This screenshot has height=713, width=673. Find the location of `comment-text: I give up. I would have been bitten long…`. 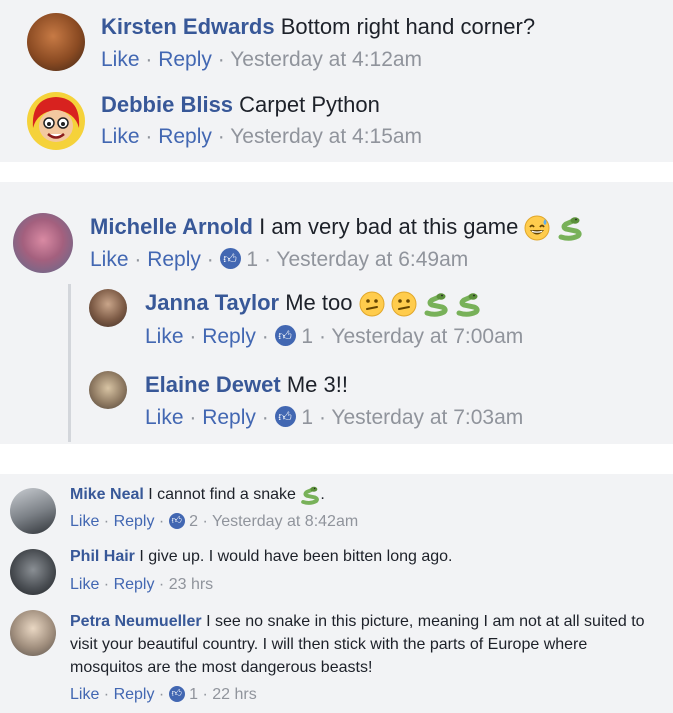

comment-text: I give up. I would have been bitten long… is located at coordinates (296, 556).